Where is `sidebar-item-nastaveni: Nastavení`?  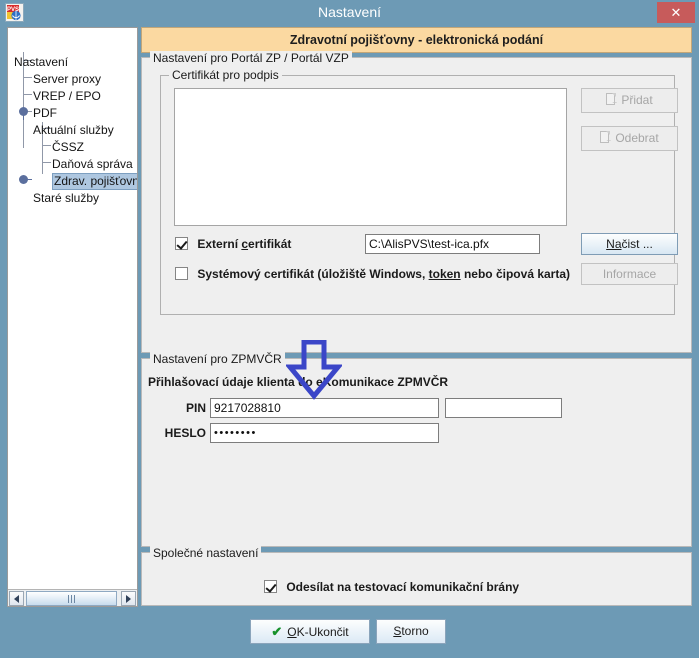
sidebar-item-nastaveni: Nastavení is located at coordinates (41, 62).